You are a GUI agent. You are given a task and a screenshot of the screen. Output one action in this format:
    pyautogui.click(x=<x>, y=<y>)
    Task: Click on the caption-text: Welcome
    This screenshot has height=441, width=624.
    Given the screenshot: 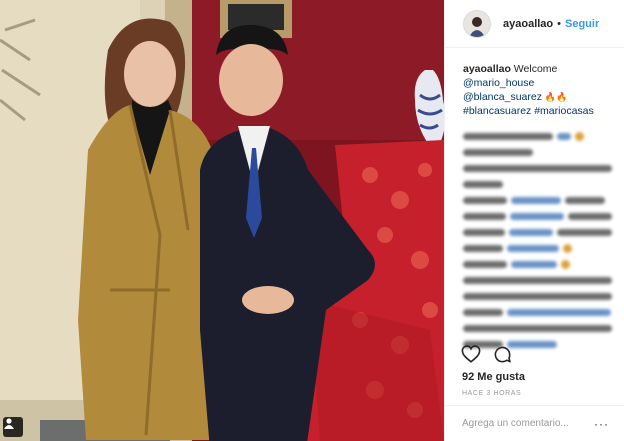 What is the action you would take?
    pyautogui.click(x=535, y=69)
    